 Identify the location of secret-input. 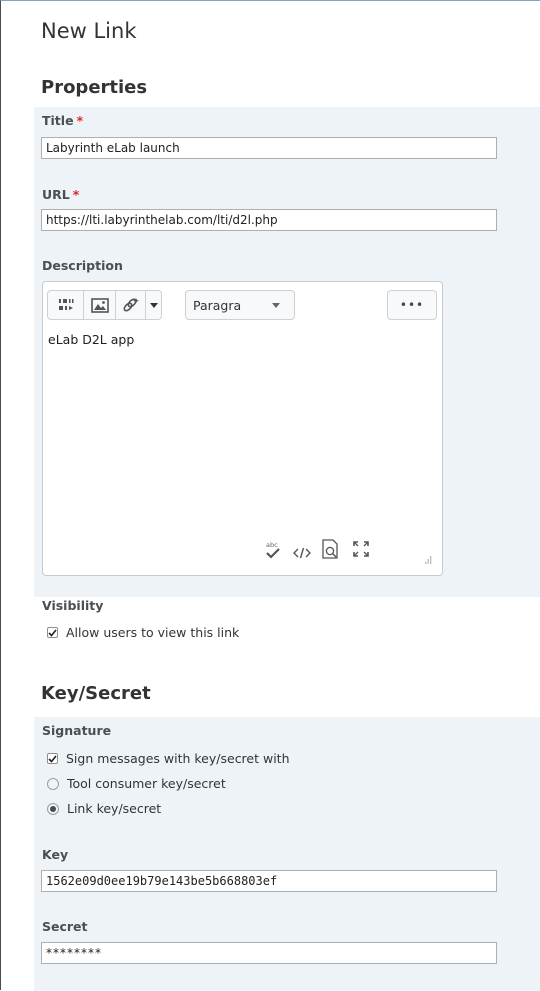
(269, 953).